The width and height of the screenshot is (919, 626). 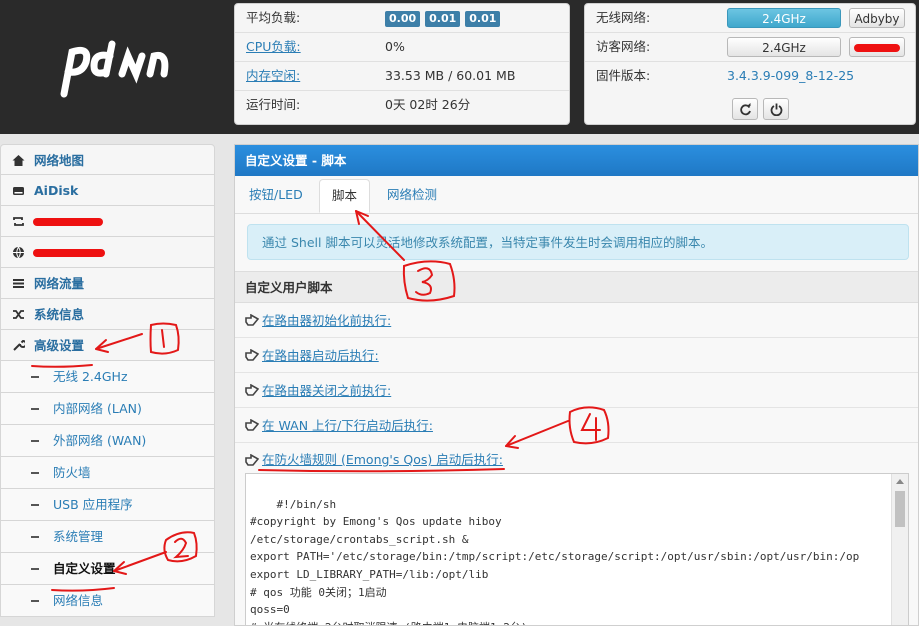 What do you see at coordinates (623, 75) in the screenshot?
I see `firmware-label: 固件版本:` at bounding box center [623, 75].